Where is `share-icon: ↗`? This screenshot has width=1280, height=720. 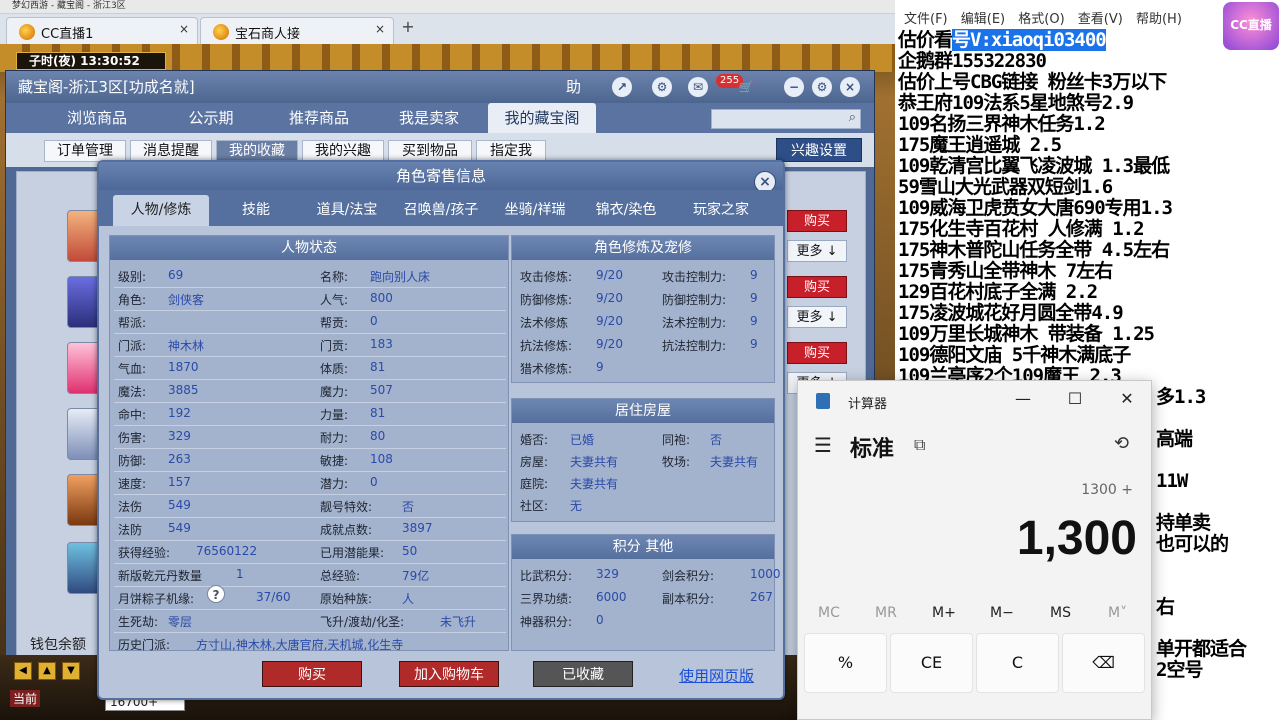
share-icon: ↗ is located at coordinates (622, 87).